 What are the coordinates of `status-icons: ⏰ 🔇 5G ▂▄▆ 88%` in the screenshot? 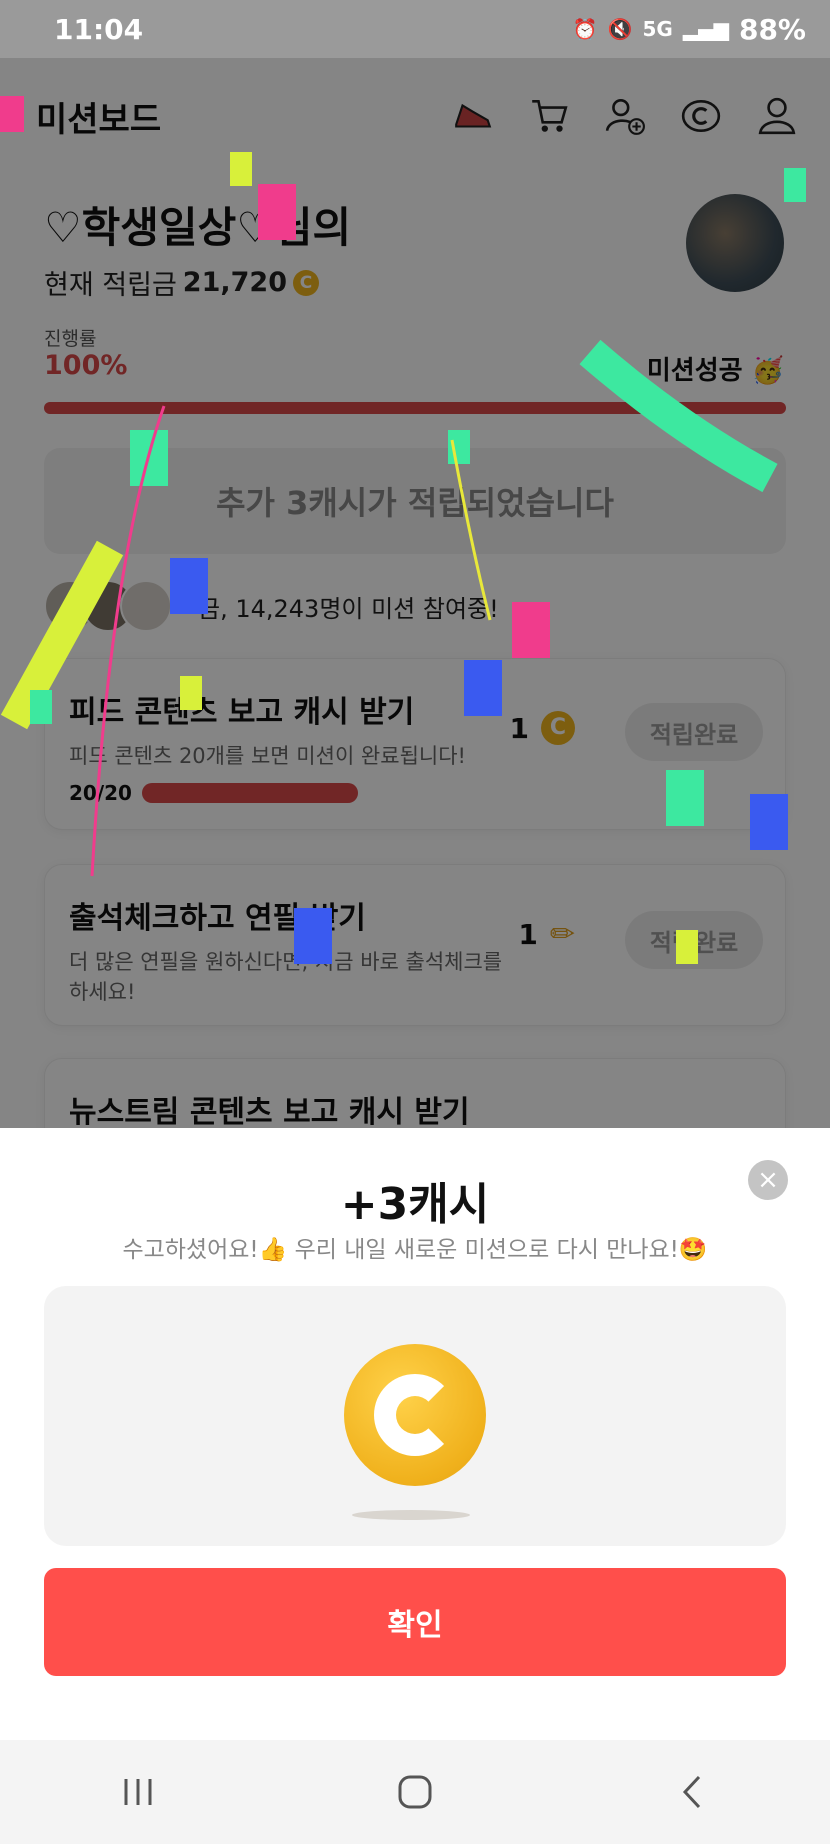 It's located at (689, 29).